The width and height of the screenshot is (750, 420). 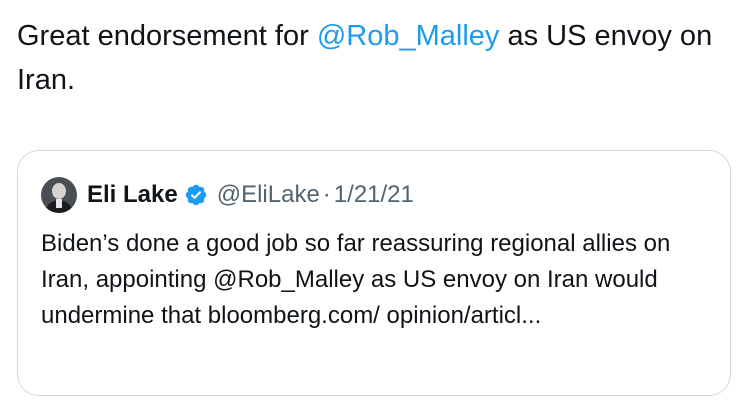 I want to click on avatar, so click(x=59, y=195).